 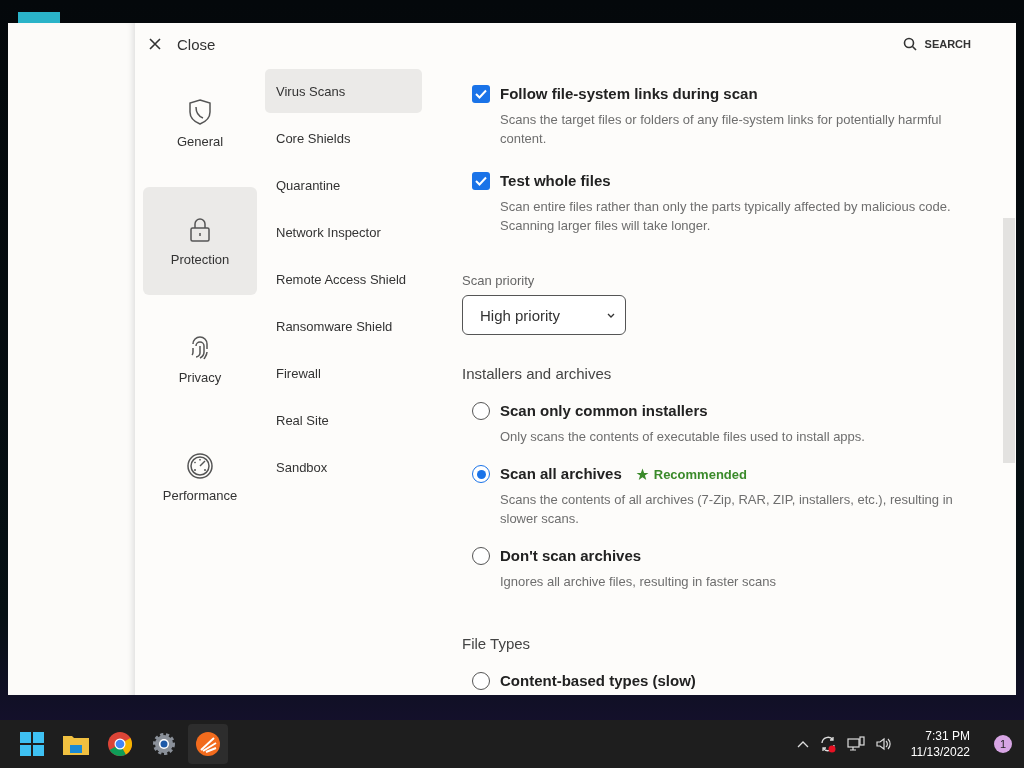 What do you see at coordinates (164, 744) in the screenshot?
I see `gear-icon` at bounding box center [164, 744].